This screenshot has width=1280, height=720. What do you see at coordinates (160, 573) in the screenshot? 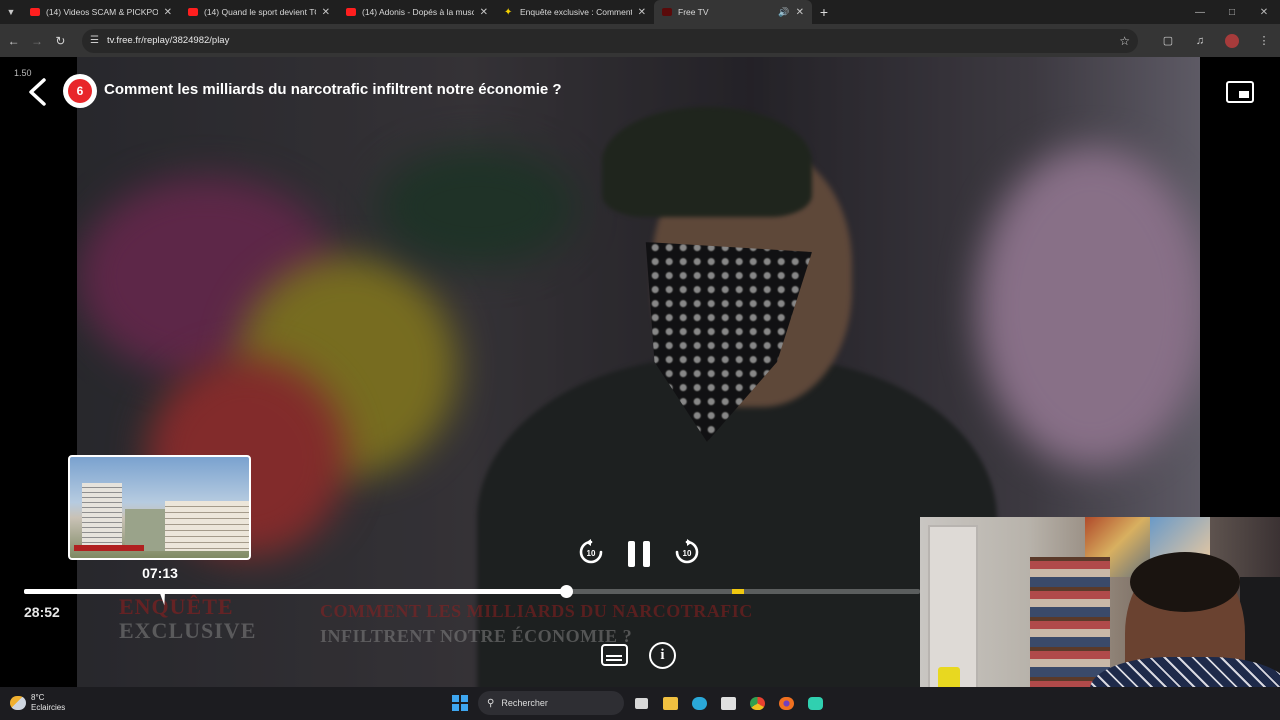
I see `preview-time: 07:13` at bounding box center [160, 573].